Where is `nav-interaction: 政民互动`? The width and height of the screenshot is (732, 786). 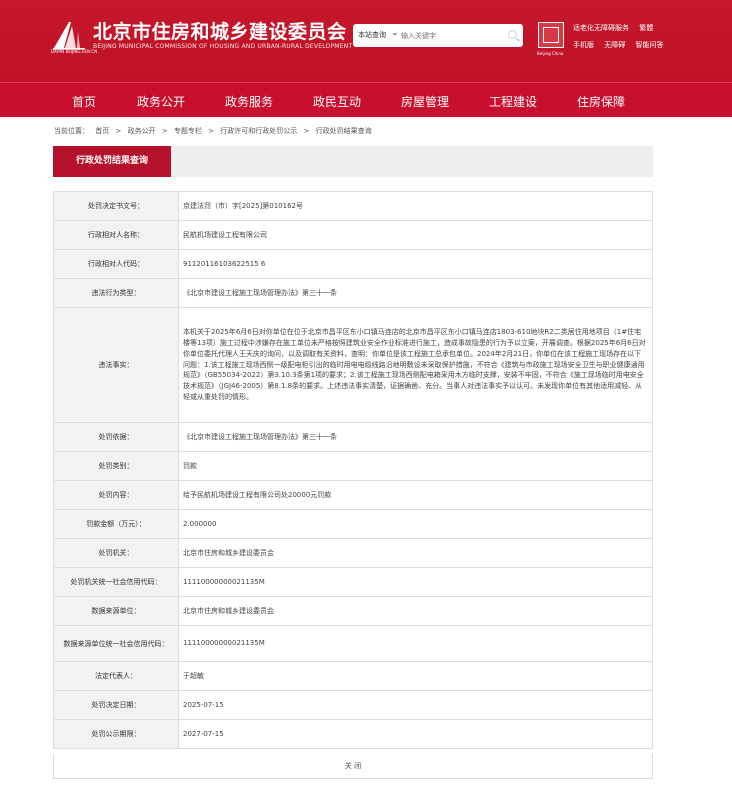
nav-interaction: 政民互动 is located at coordinates (337, 101).